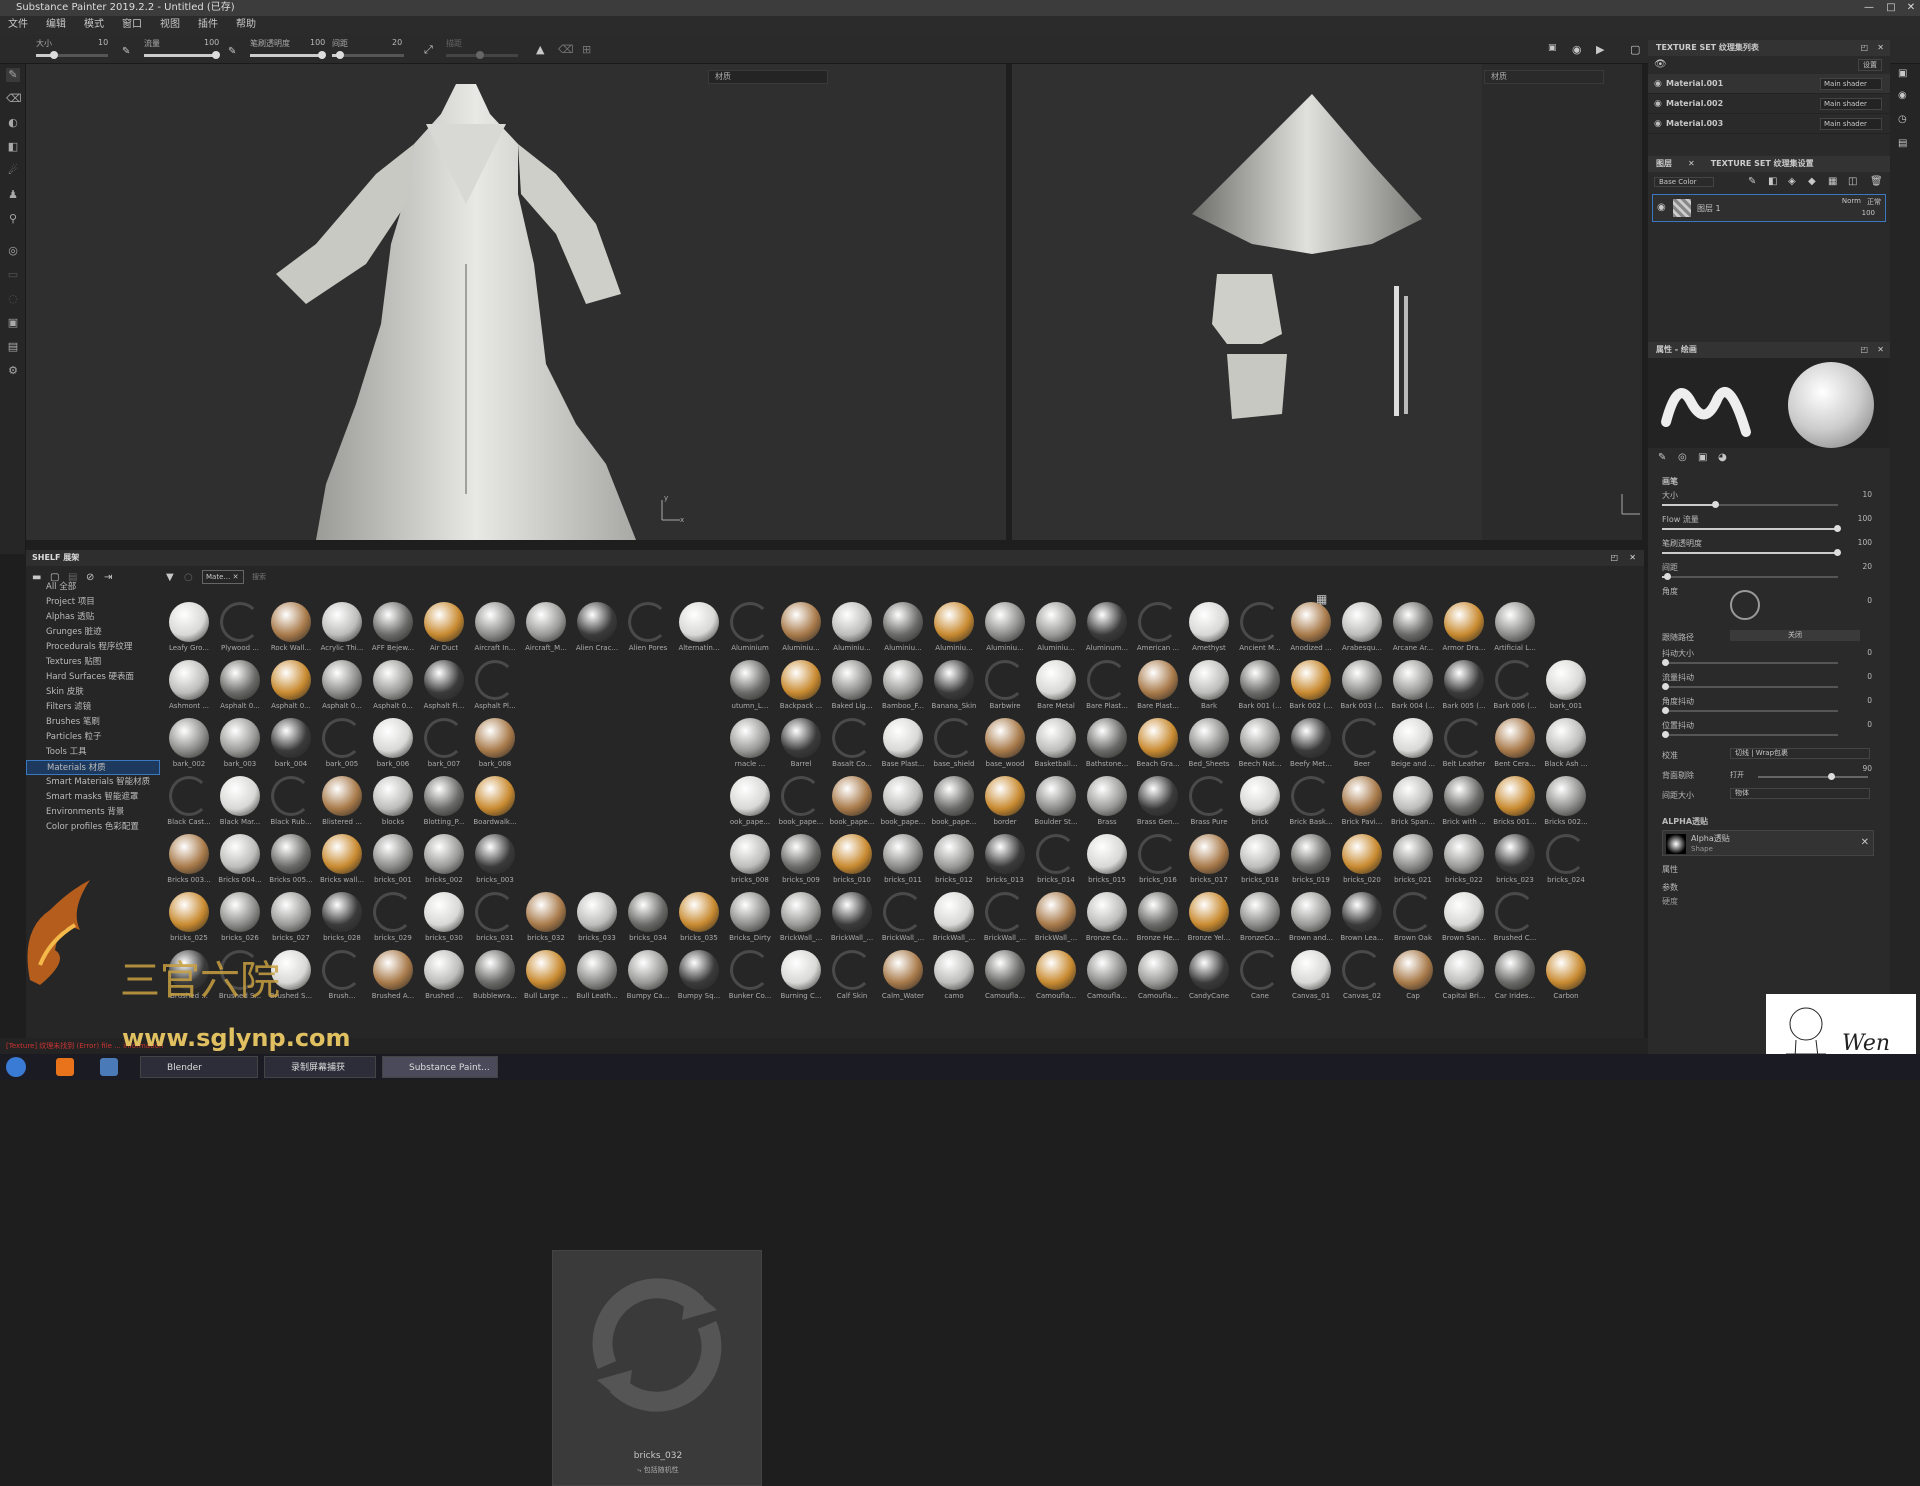 Image resolution: width=1920 pixels, height=1486 pixels. Describe the element at coordinates (93, 812) in the screenshot. I see `shelf-category-item: Environments 背景` at that location.